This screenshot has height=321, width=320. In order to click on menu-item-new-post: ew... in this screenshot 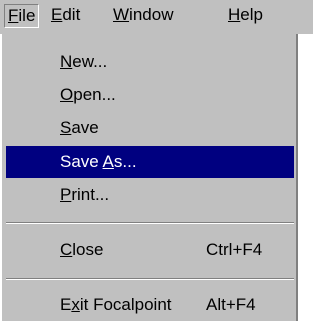, I will do `click(90, 61)`.